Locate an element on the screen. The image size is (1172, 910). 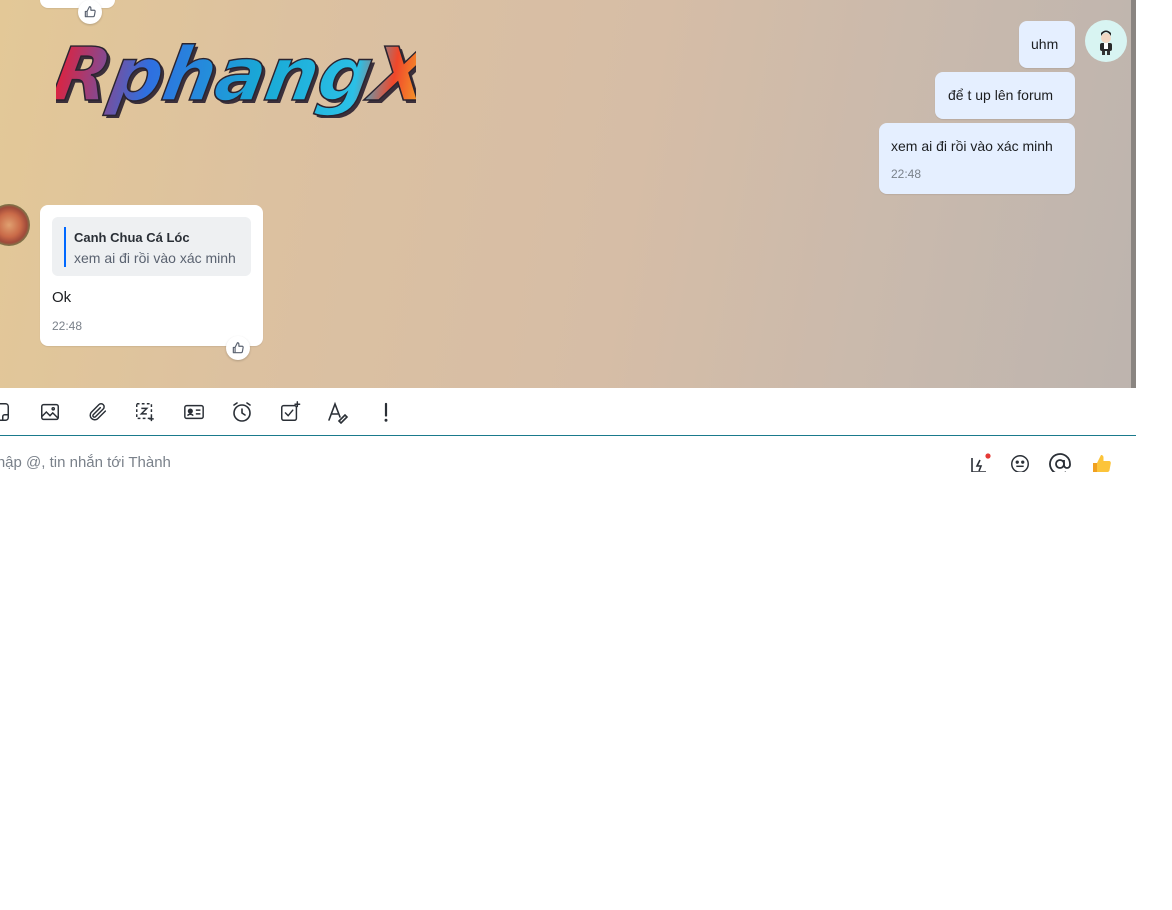
task-icon is located at coordinates (291, 411).